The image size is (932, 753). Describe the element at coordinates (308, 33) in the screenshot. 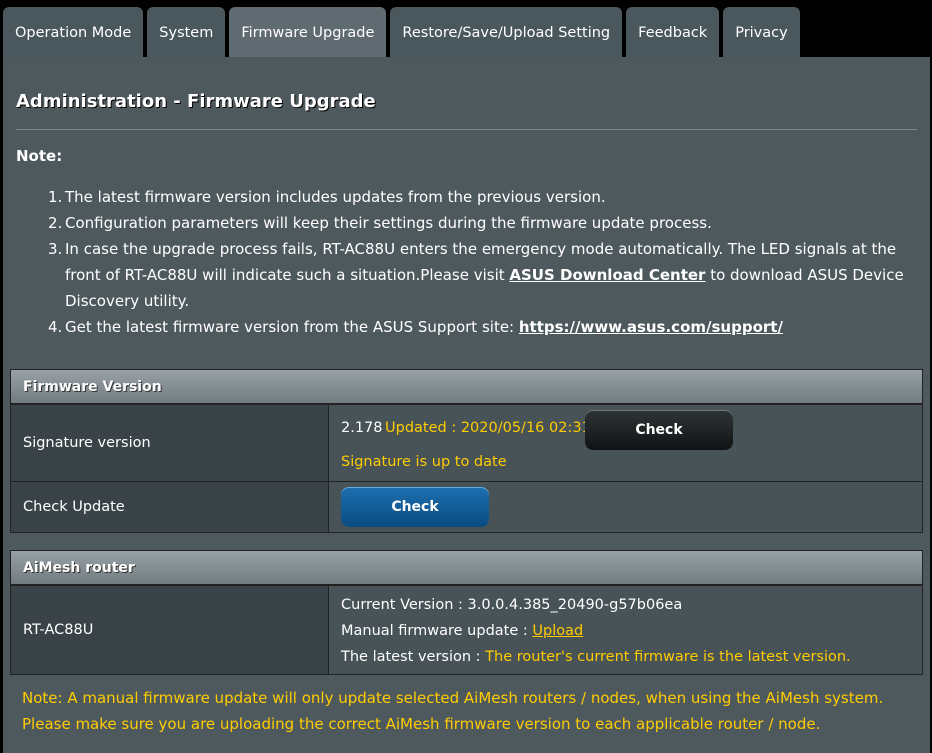

I see `tab-firmware-upgrade: Firmware Upgrade` at that location.